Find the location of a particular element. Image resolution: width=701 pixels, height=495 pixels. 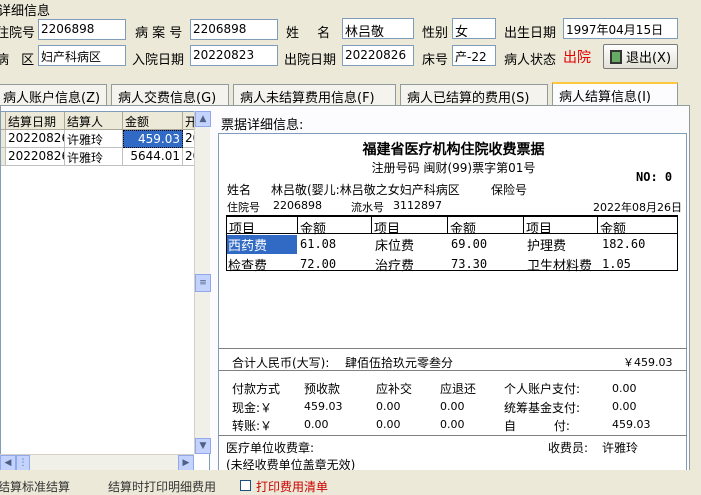

scroll-left-icon: ◀ is located at coordinates (8, 463).